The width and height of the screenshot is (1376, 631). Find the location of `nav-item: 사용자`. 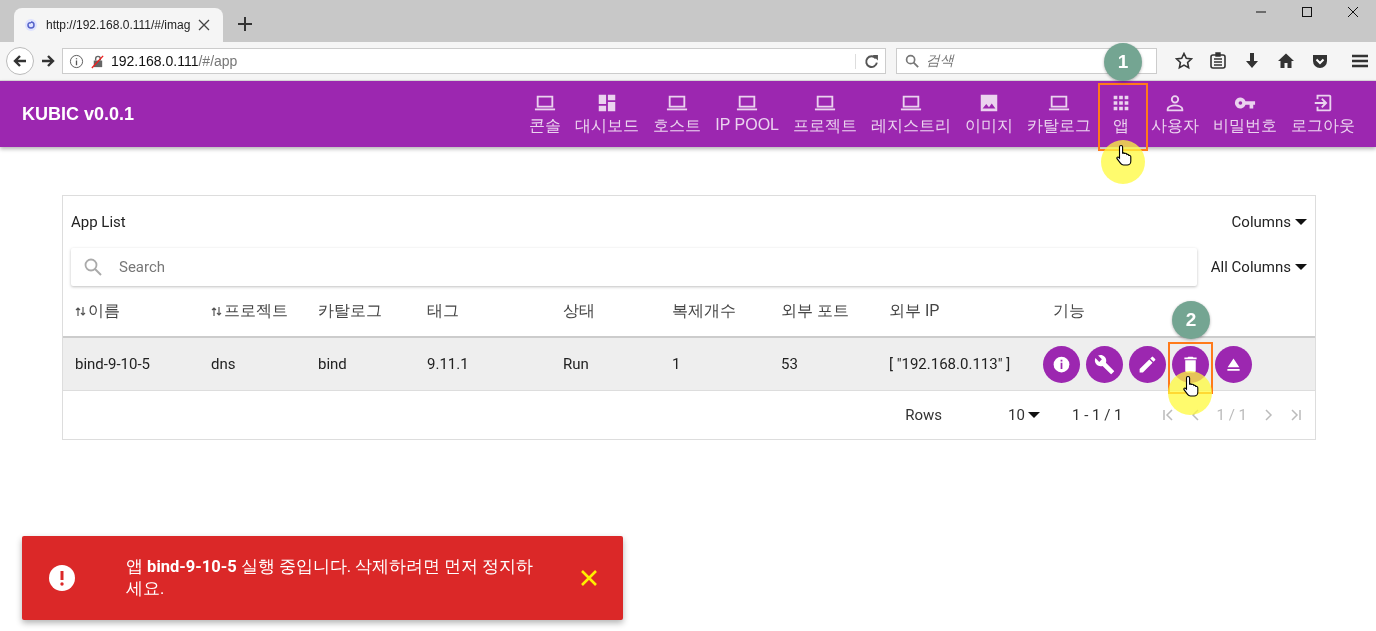

nav-item: 사용자 is located at coordinates (1175, 114).